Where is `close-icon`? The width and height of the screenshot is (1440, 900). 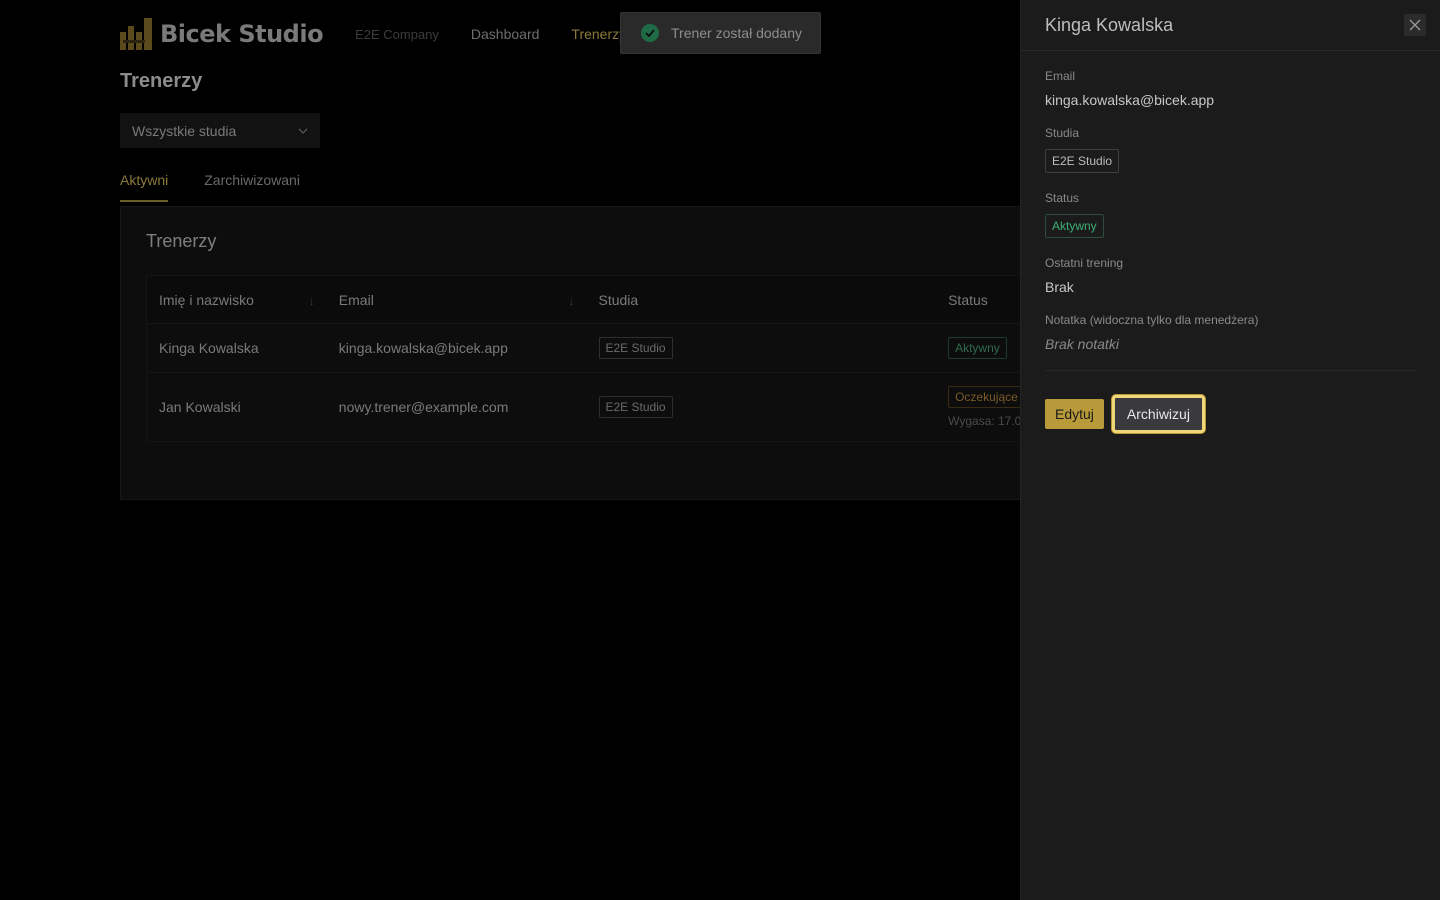 close-icon is located at coordinates (1415, 25).